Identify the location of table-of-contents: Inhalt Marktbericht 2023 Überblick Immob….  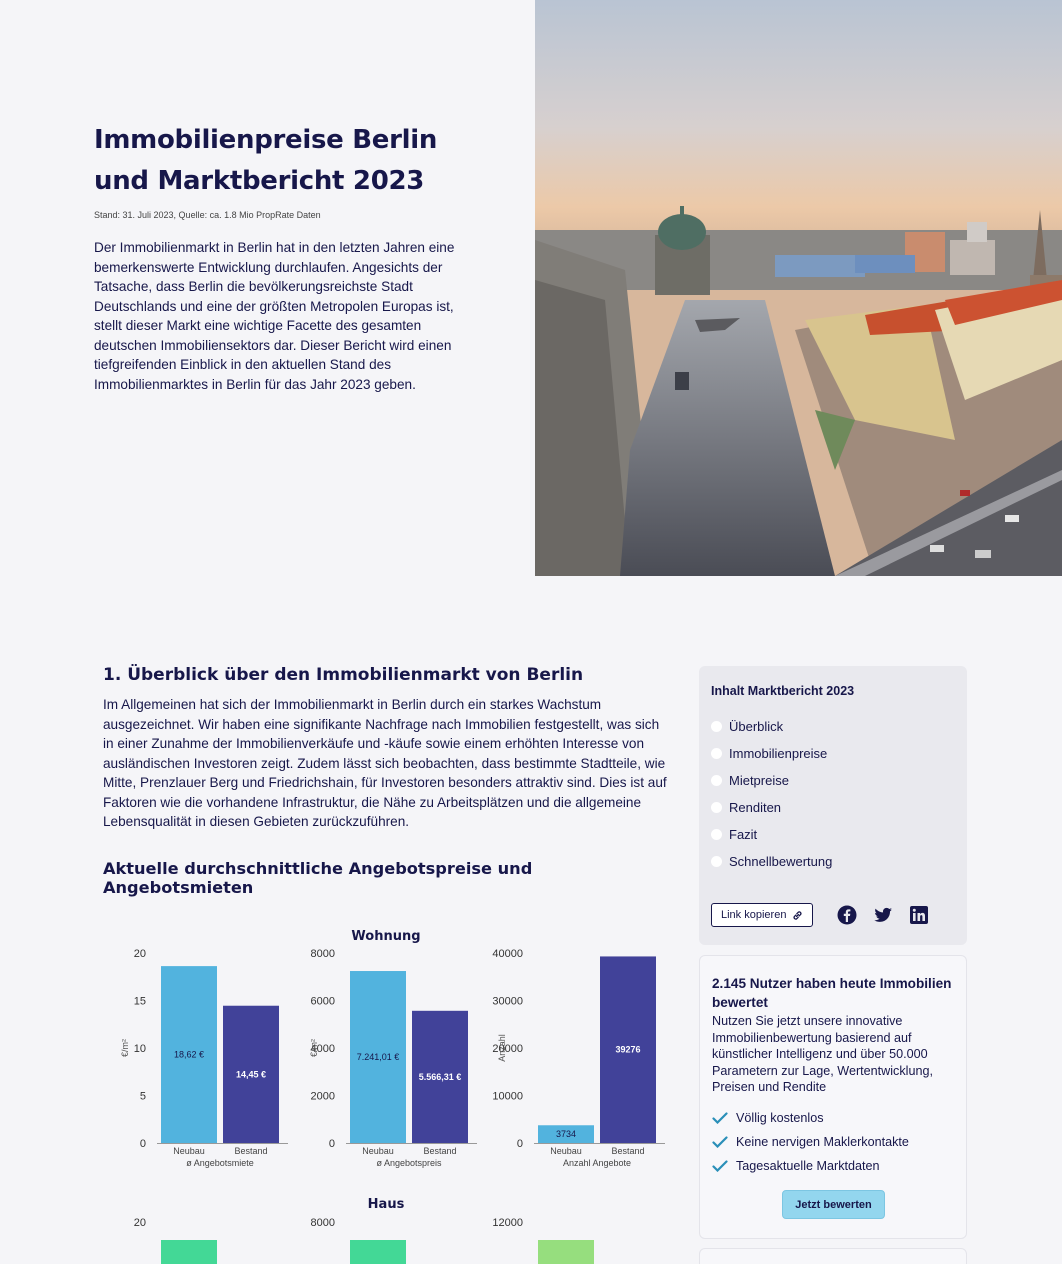
(833, 805).